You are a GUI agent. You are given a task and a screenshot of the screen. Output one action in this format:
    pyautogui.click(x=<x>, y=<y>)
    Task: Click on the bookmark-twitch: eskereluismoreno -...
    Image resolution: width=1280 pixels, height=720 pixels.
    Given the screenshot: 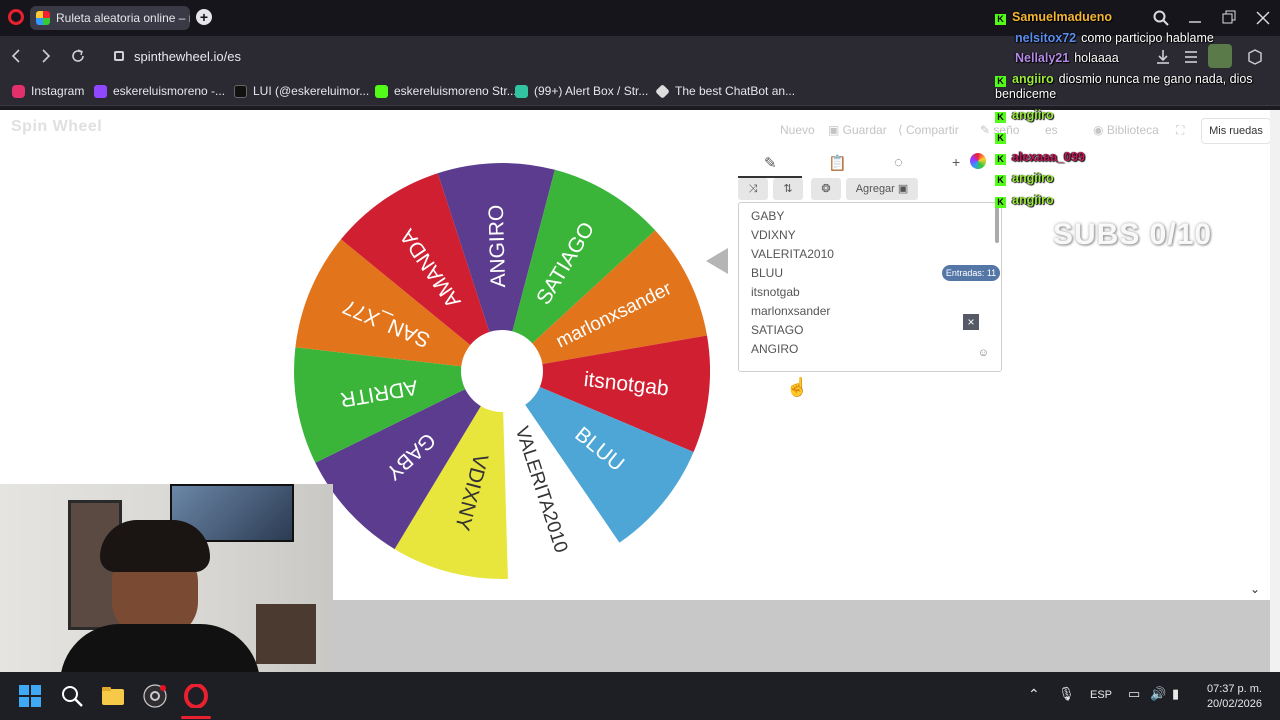 What is the action you would take?
    pyautogui.click(x=159, y=91)
    